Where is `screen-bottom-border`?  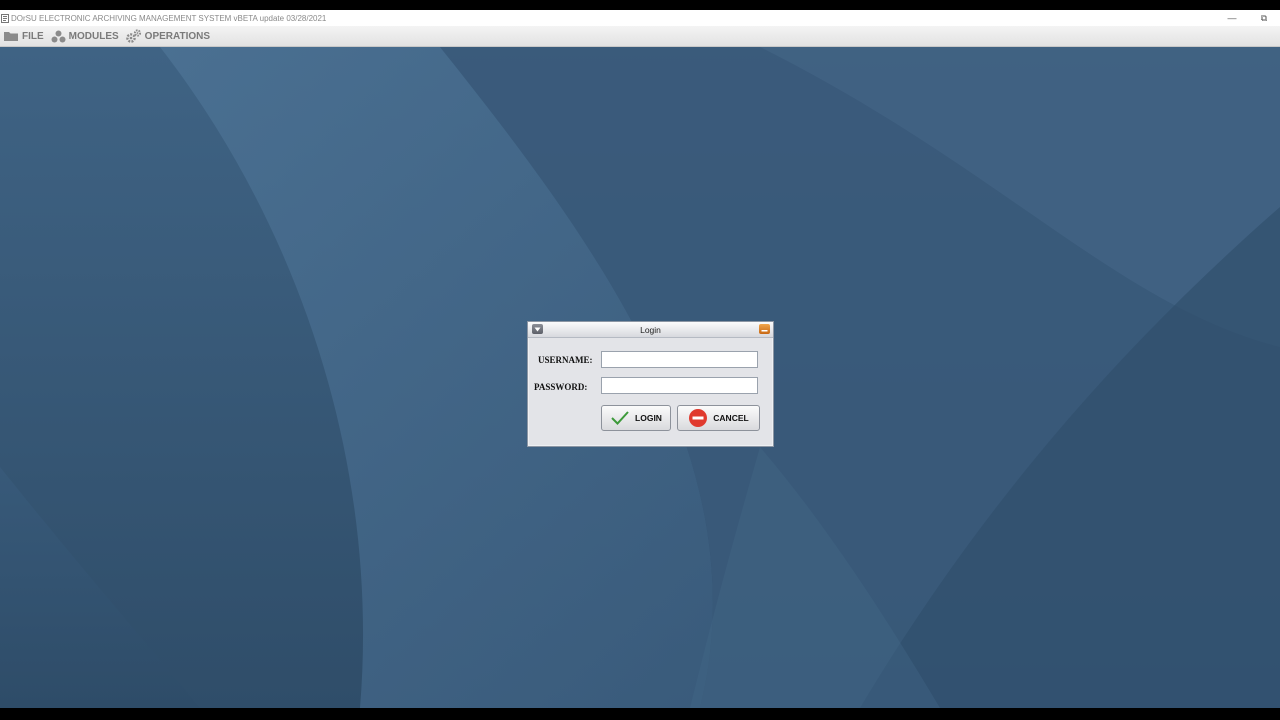
screen-bottom-border is located at coordinates (640, 714).